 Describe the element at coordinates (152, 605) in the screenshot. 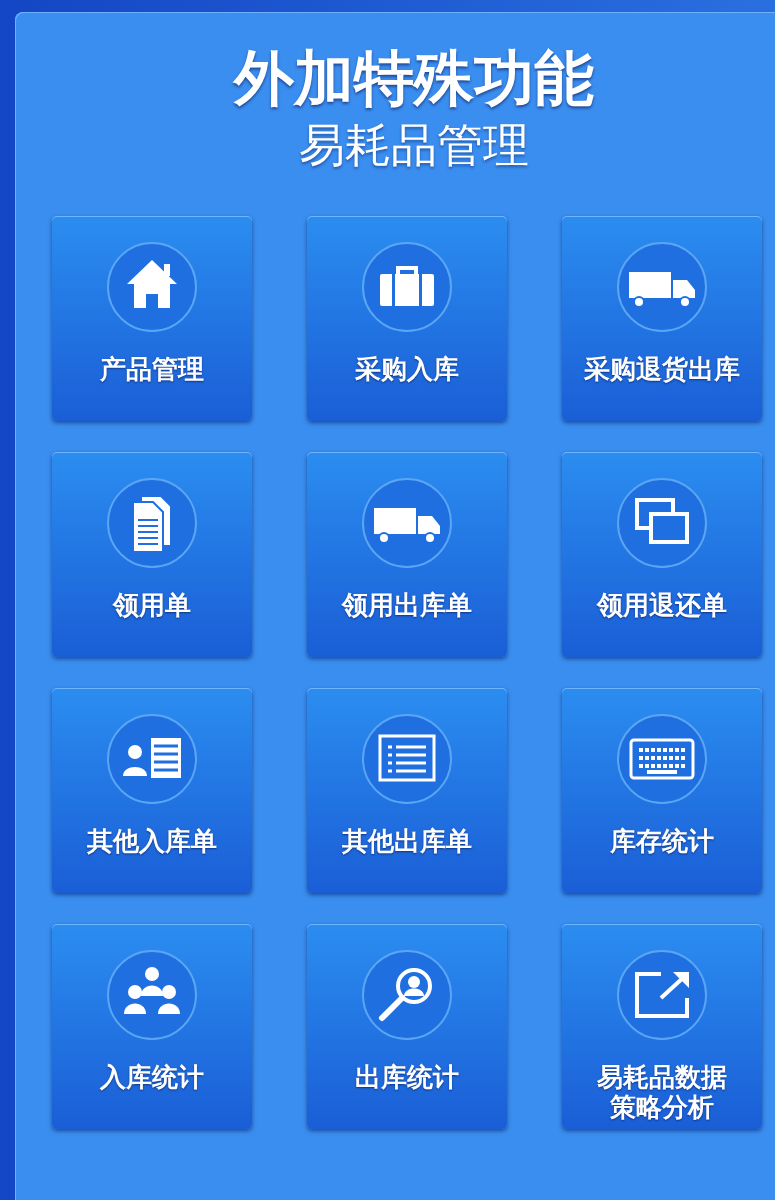

I see `tile-label: 领用单` at that location.